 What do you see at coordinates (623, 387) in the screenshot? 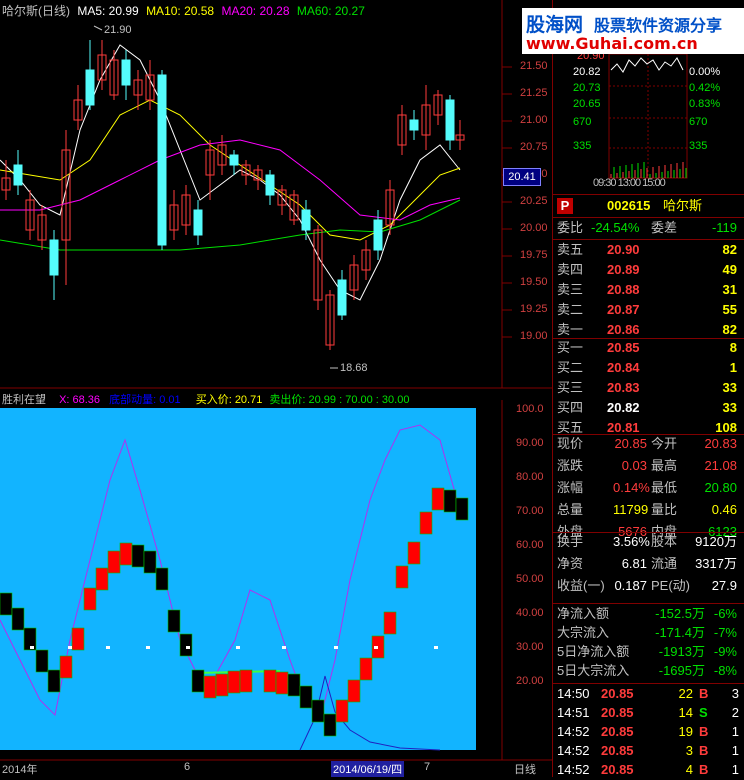
I see `bid-price: 20.83` at bounding box center [623, 387].